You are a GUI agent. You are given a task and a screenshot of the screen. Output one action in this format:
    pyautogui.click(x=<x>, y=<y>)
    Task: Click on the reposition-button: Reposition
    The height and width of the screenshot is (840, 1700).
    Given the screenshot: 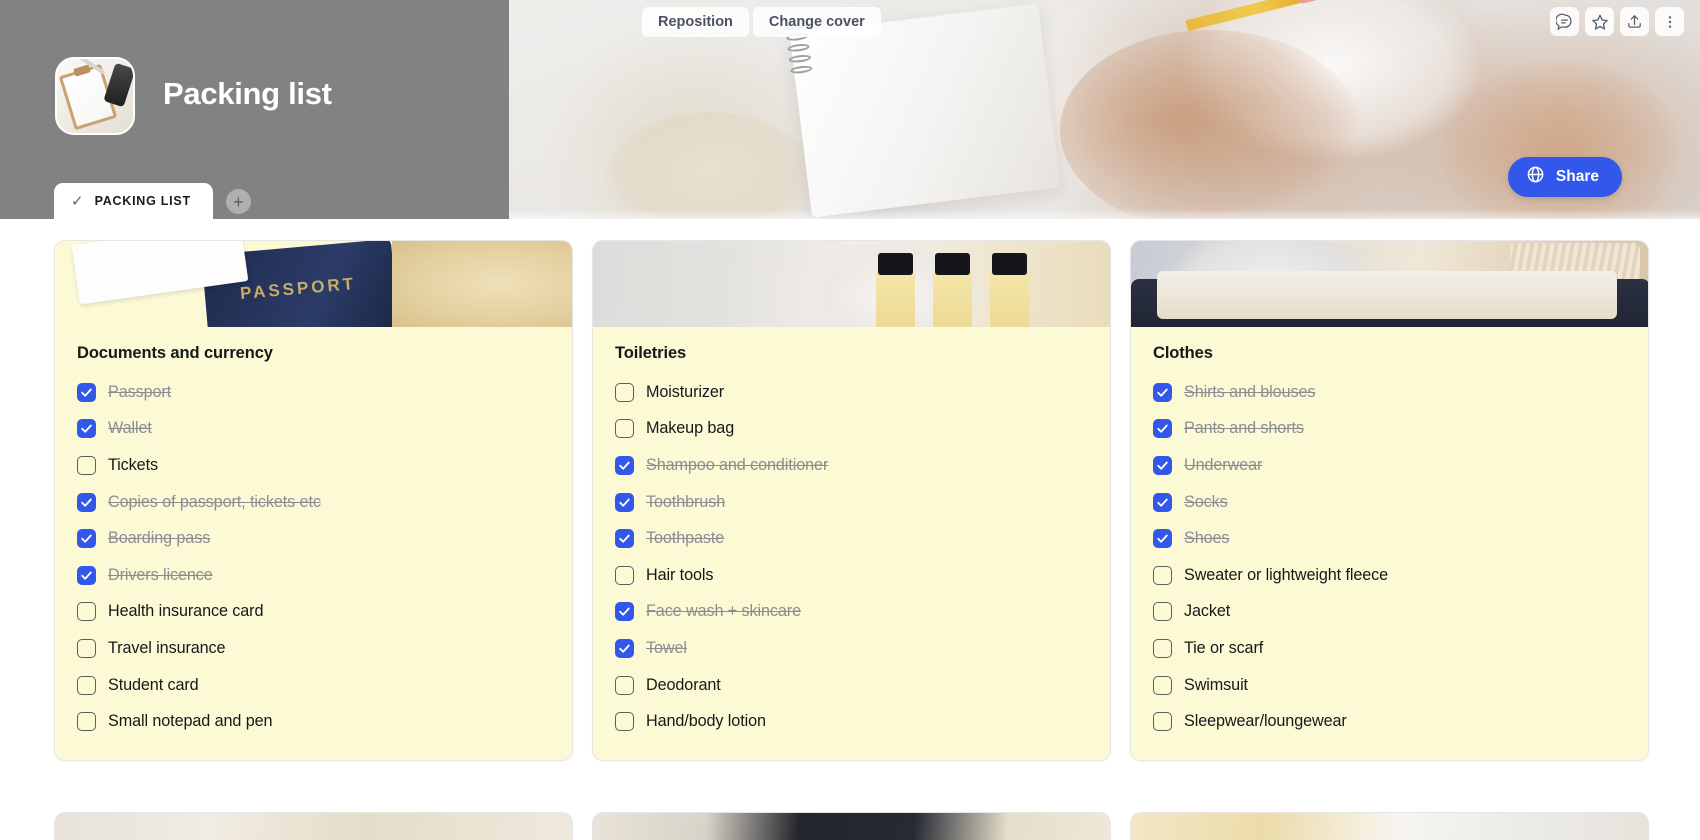 What is the action you would take?
    pyautogui.click(x=695, y=22)
    